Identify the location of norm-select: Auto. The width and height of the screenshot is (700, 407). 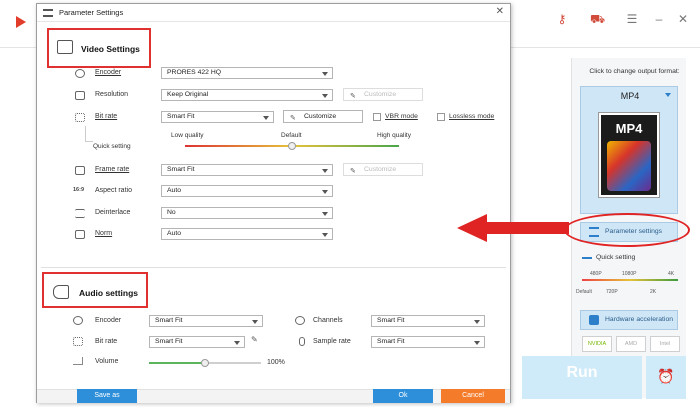
(247, 234).